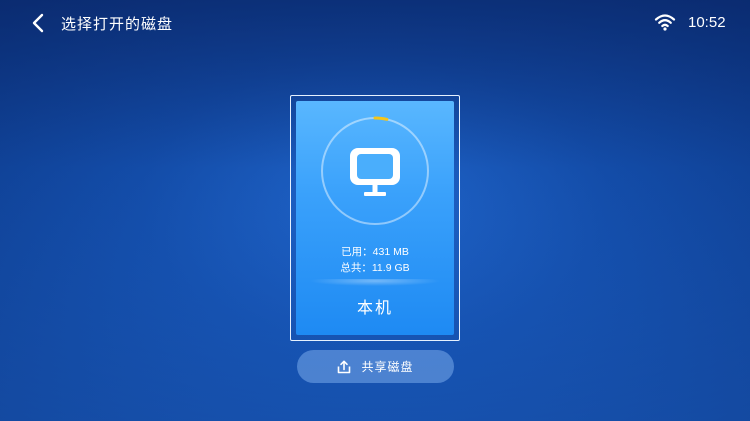  I want to click on upload-share-icon, so click(344, 366).